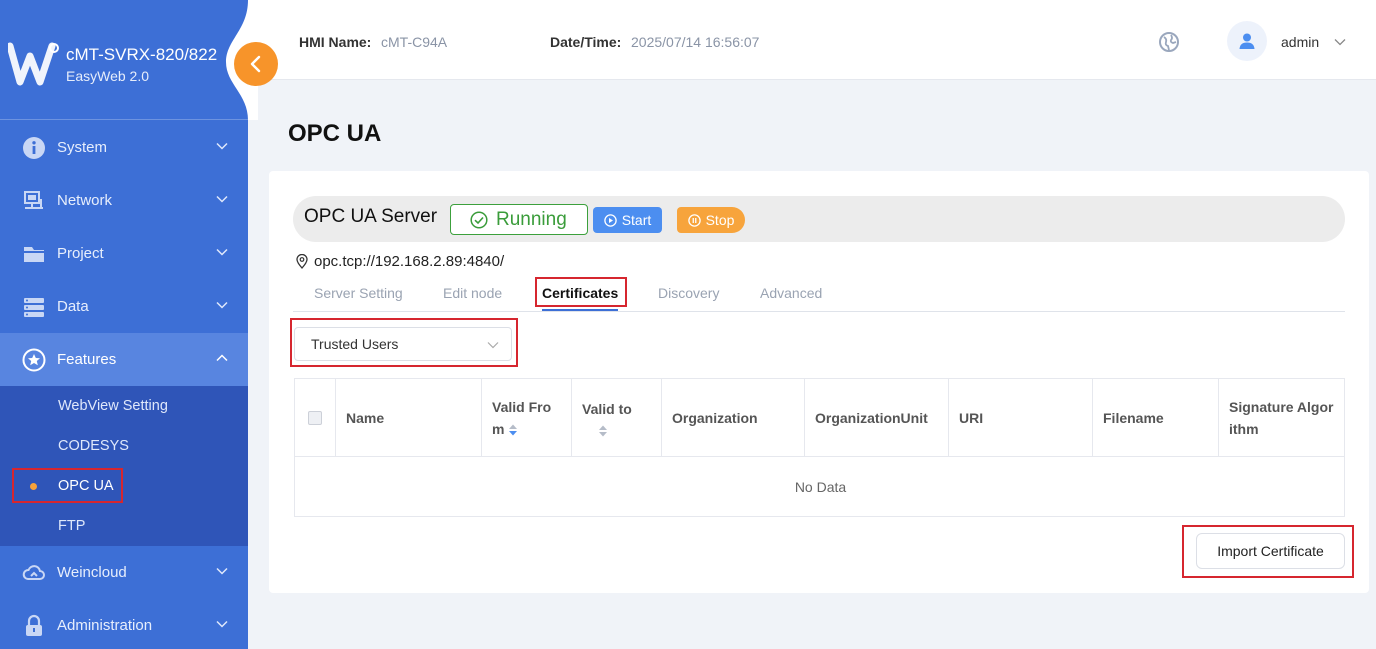 This screenshot has width=1376, height=649. I want to click on sidebar-subitem-webview-setting: WebView Setting, so click(124, 406).